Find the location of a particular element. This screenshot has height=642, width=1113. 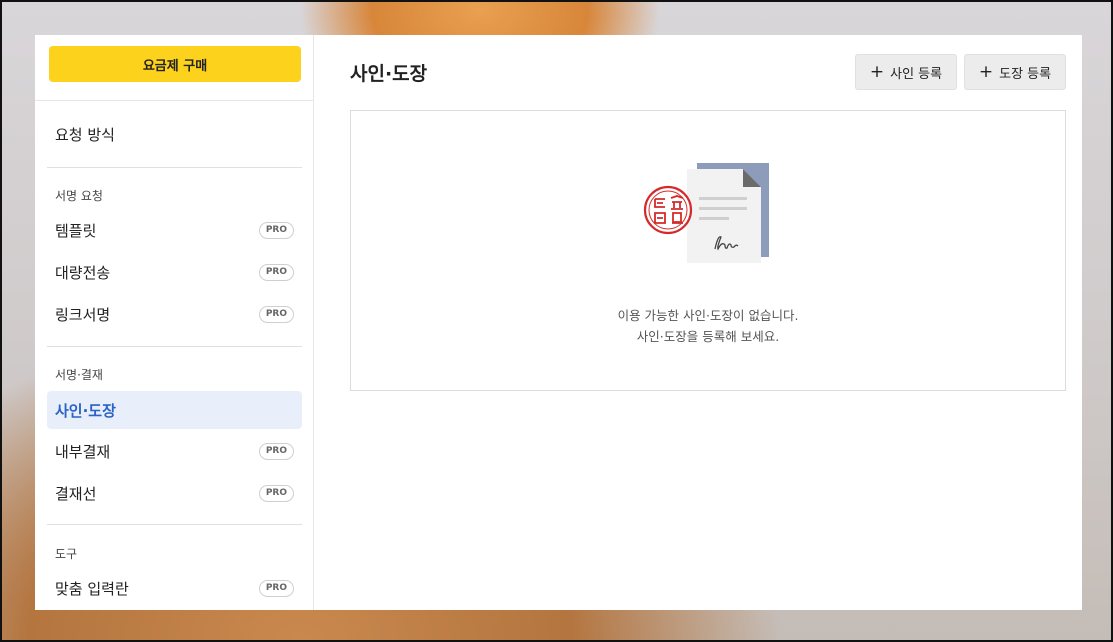

sidebar-item-label: 맞춤 입력란 is located at coordinates (92, 588).